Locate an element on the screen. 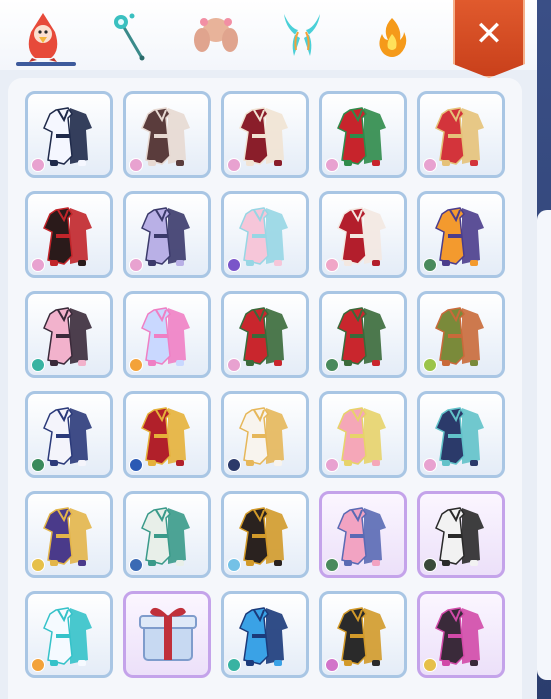 The height and width of the screenshot is (699, 551). gift-box-icon is located at coordinates (168, 634).